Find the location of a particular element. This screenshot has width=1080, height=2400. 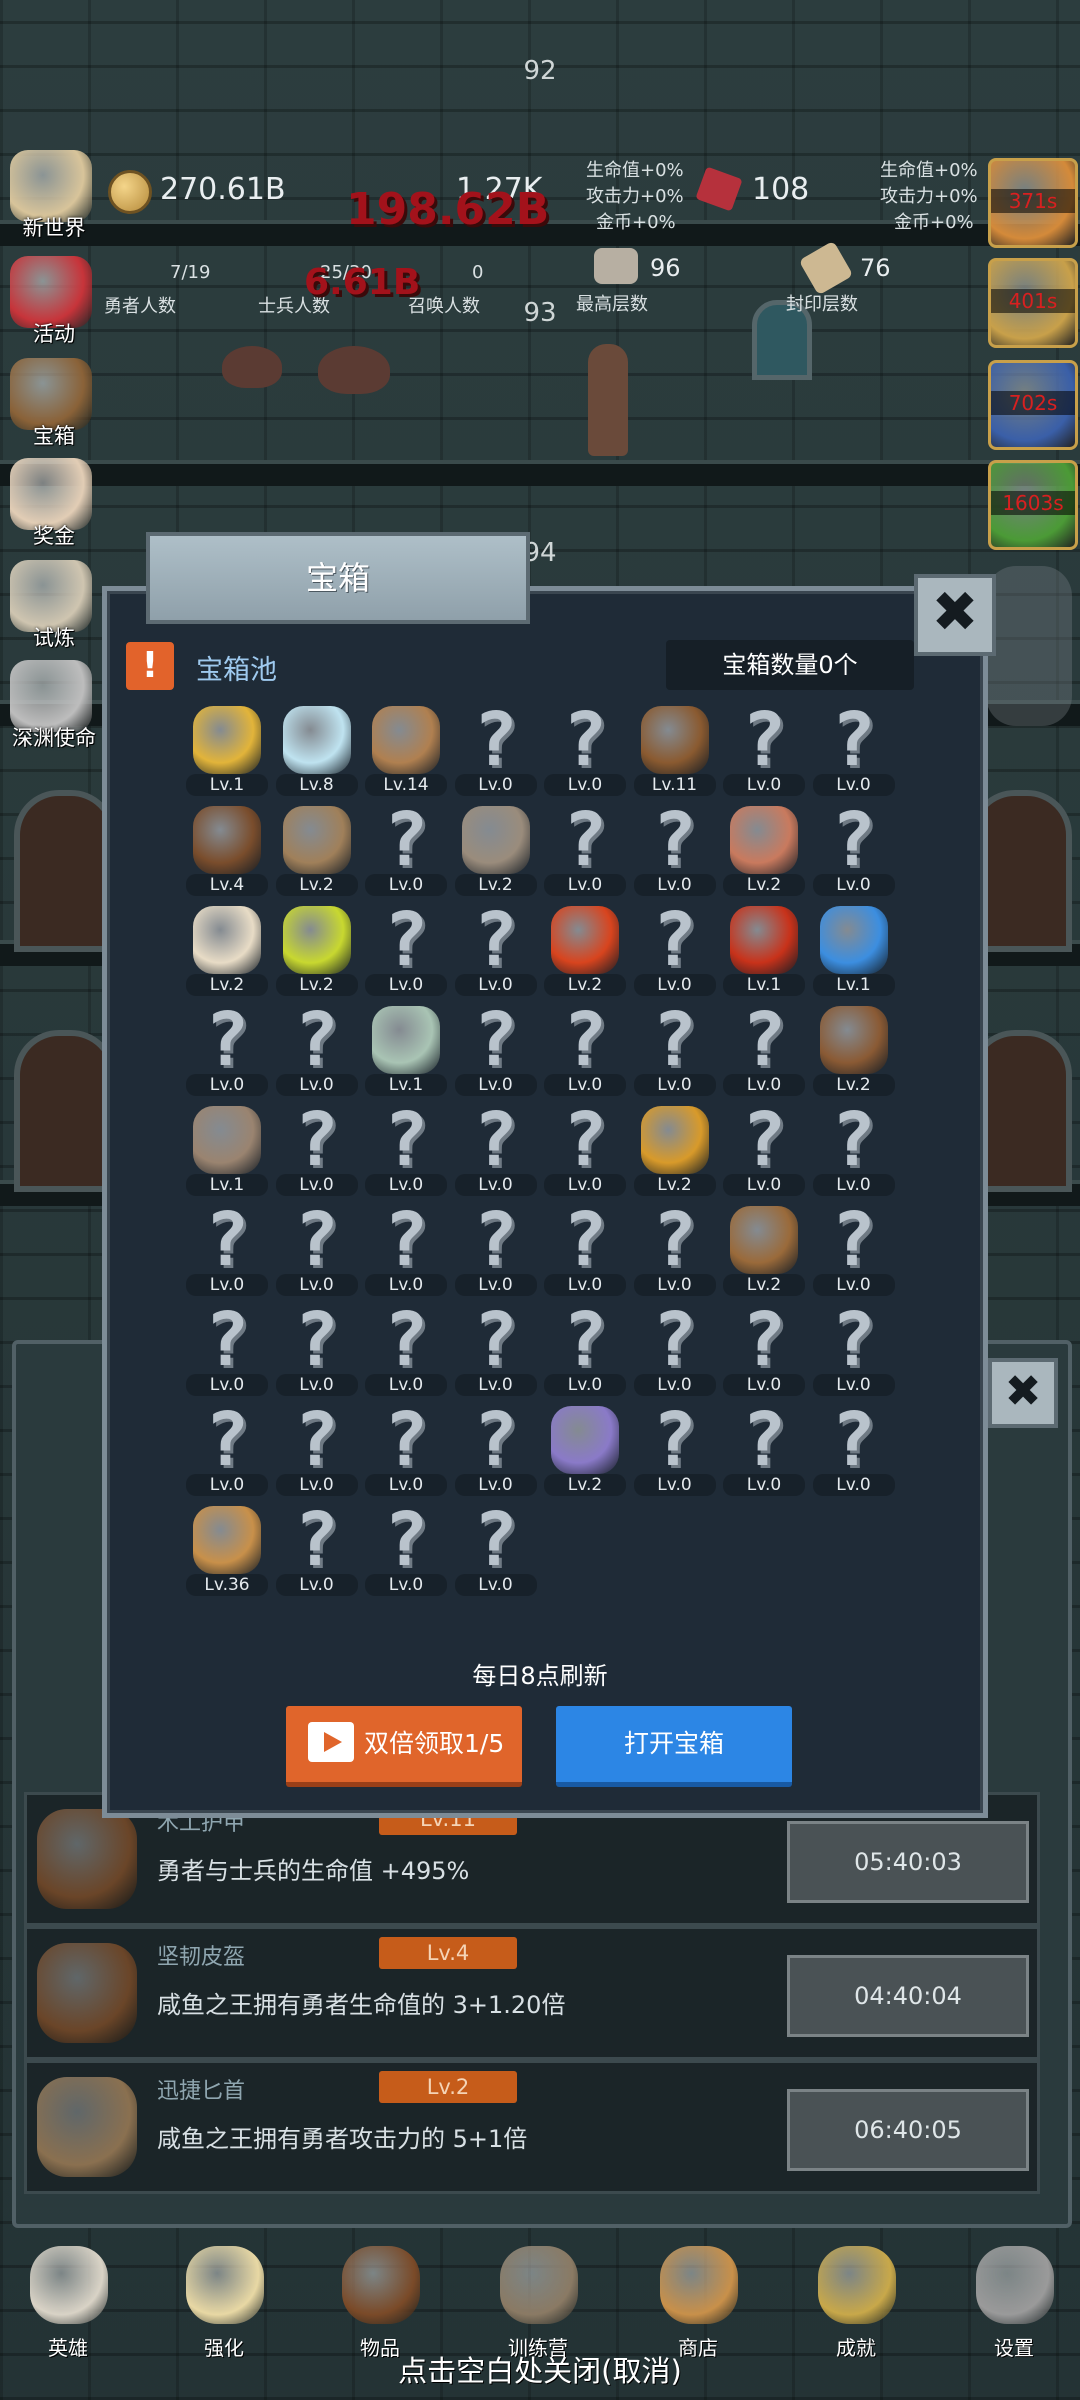

close-hint: 点击空白处关闭(取消) is located at coordinates (540, 2369).